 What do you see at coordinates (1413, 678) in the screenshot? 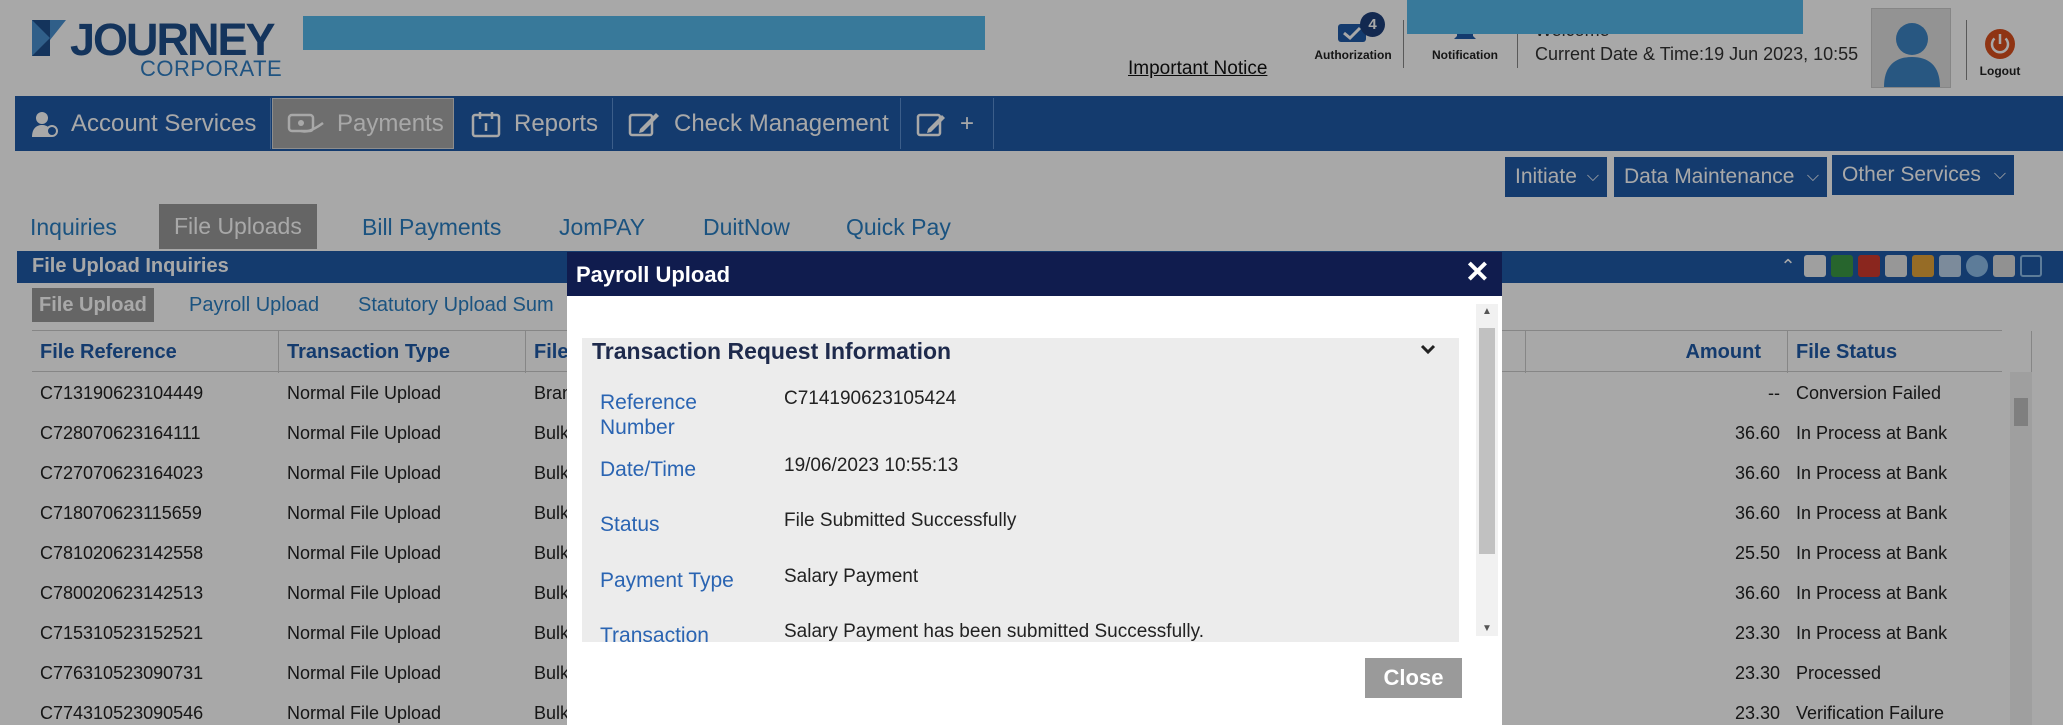
I see `close-button: Close` at bounding box center [1413, 678].